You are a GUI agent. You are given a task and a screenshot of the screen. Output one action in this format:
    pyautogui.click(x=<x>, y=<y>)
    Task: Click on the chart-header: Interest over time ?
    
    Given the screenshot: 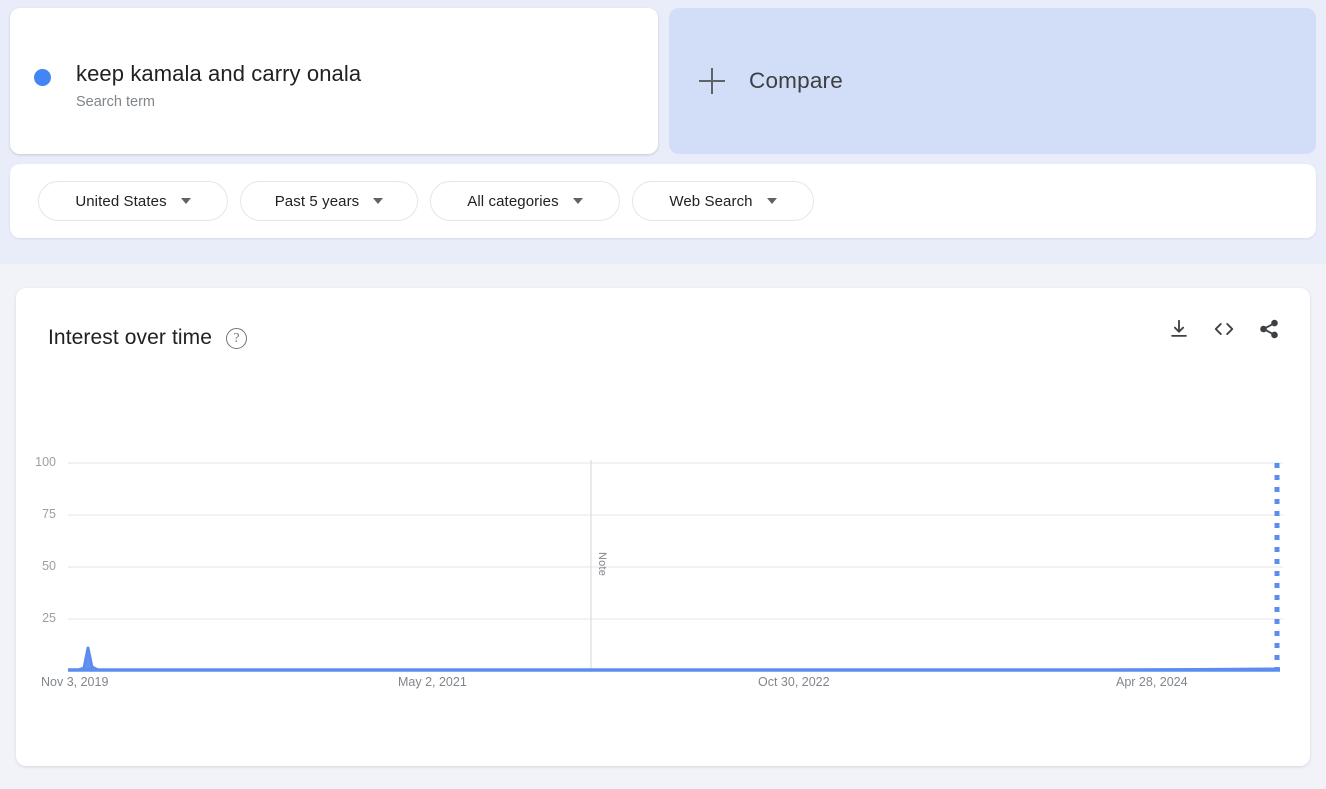 What is the action you would take?
    pyautogui.click(x=148, y=338)
    